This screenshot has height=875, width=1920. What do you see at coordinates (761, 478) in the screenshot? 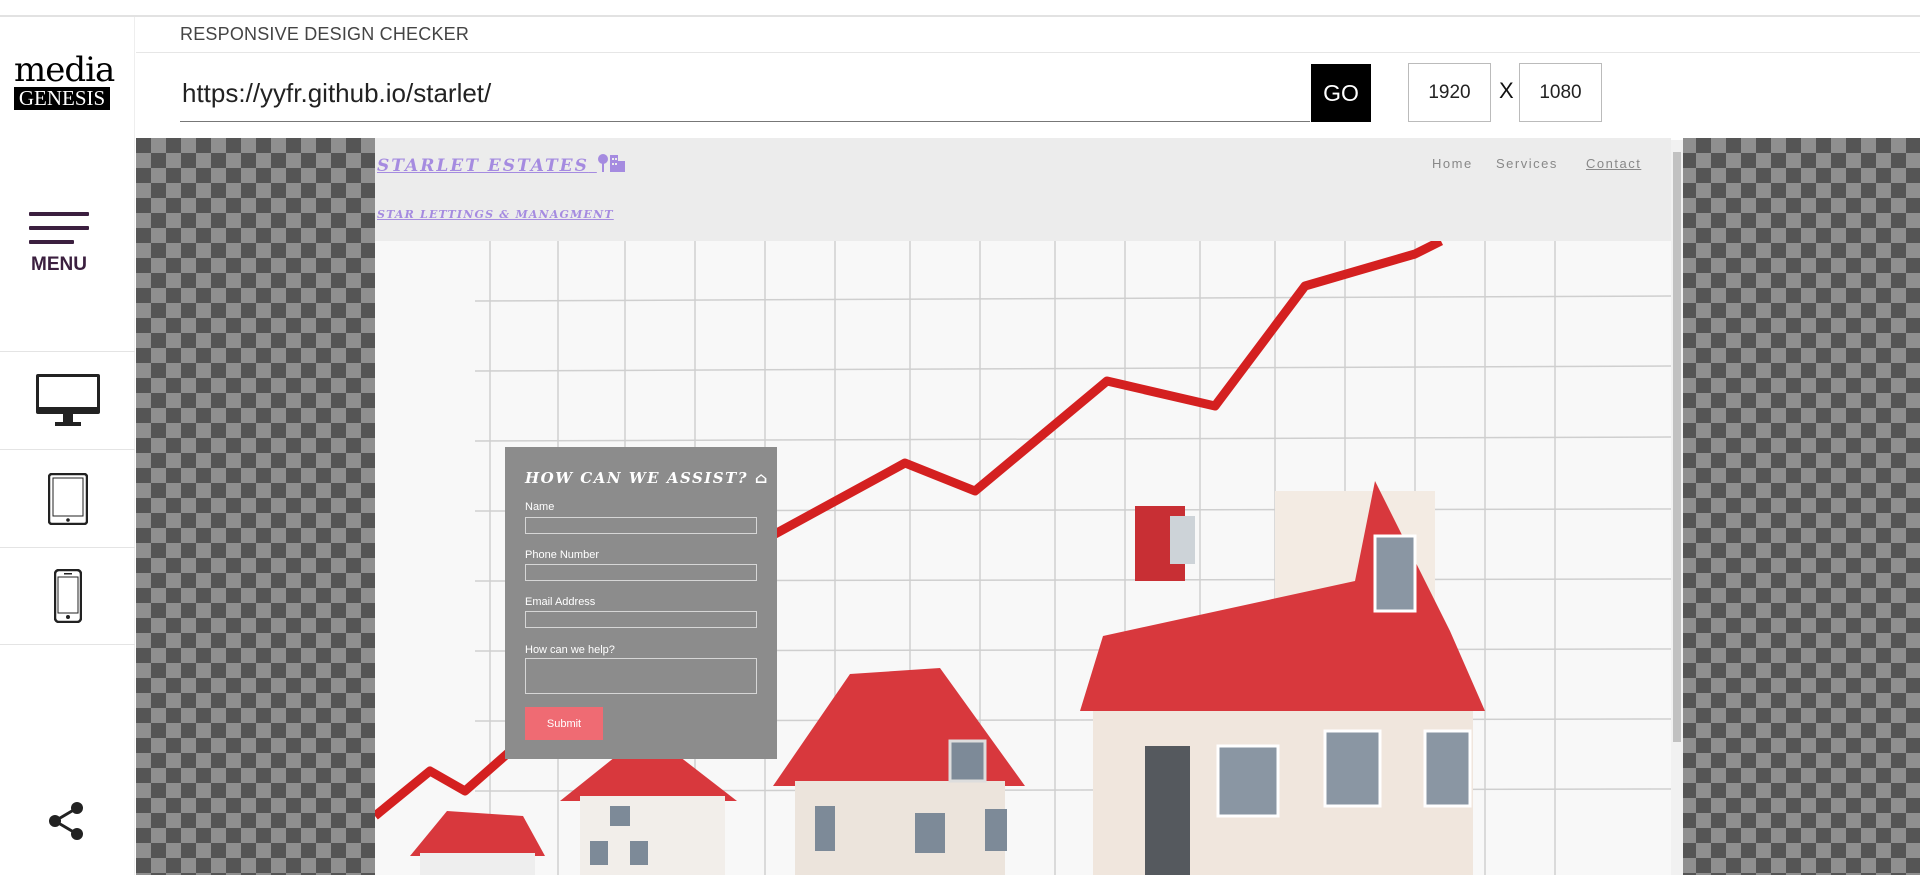
I see `home-icon: ⌂` at bounding box center [761, 478].